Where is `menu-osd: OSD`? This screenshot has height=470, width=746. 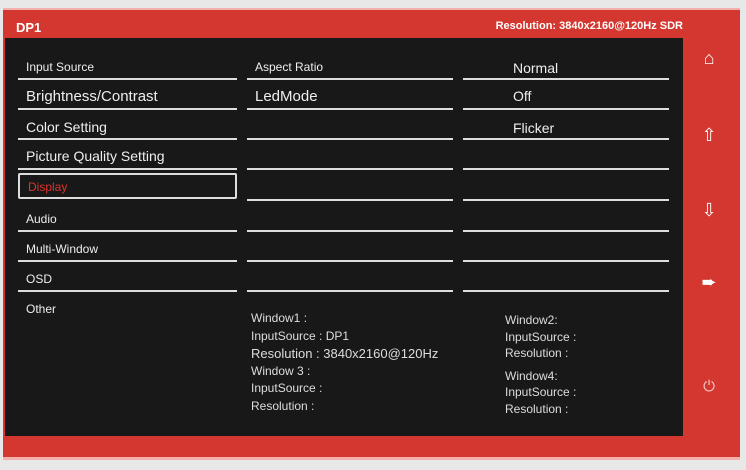 menu-osd: OSD is located at coordinates (127, 278).